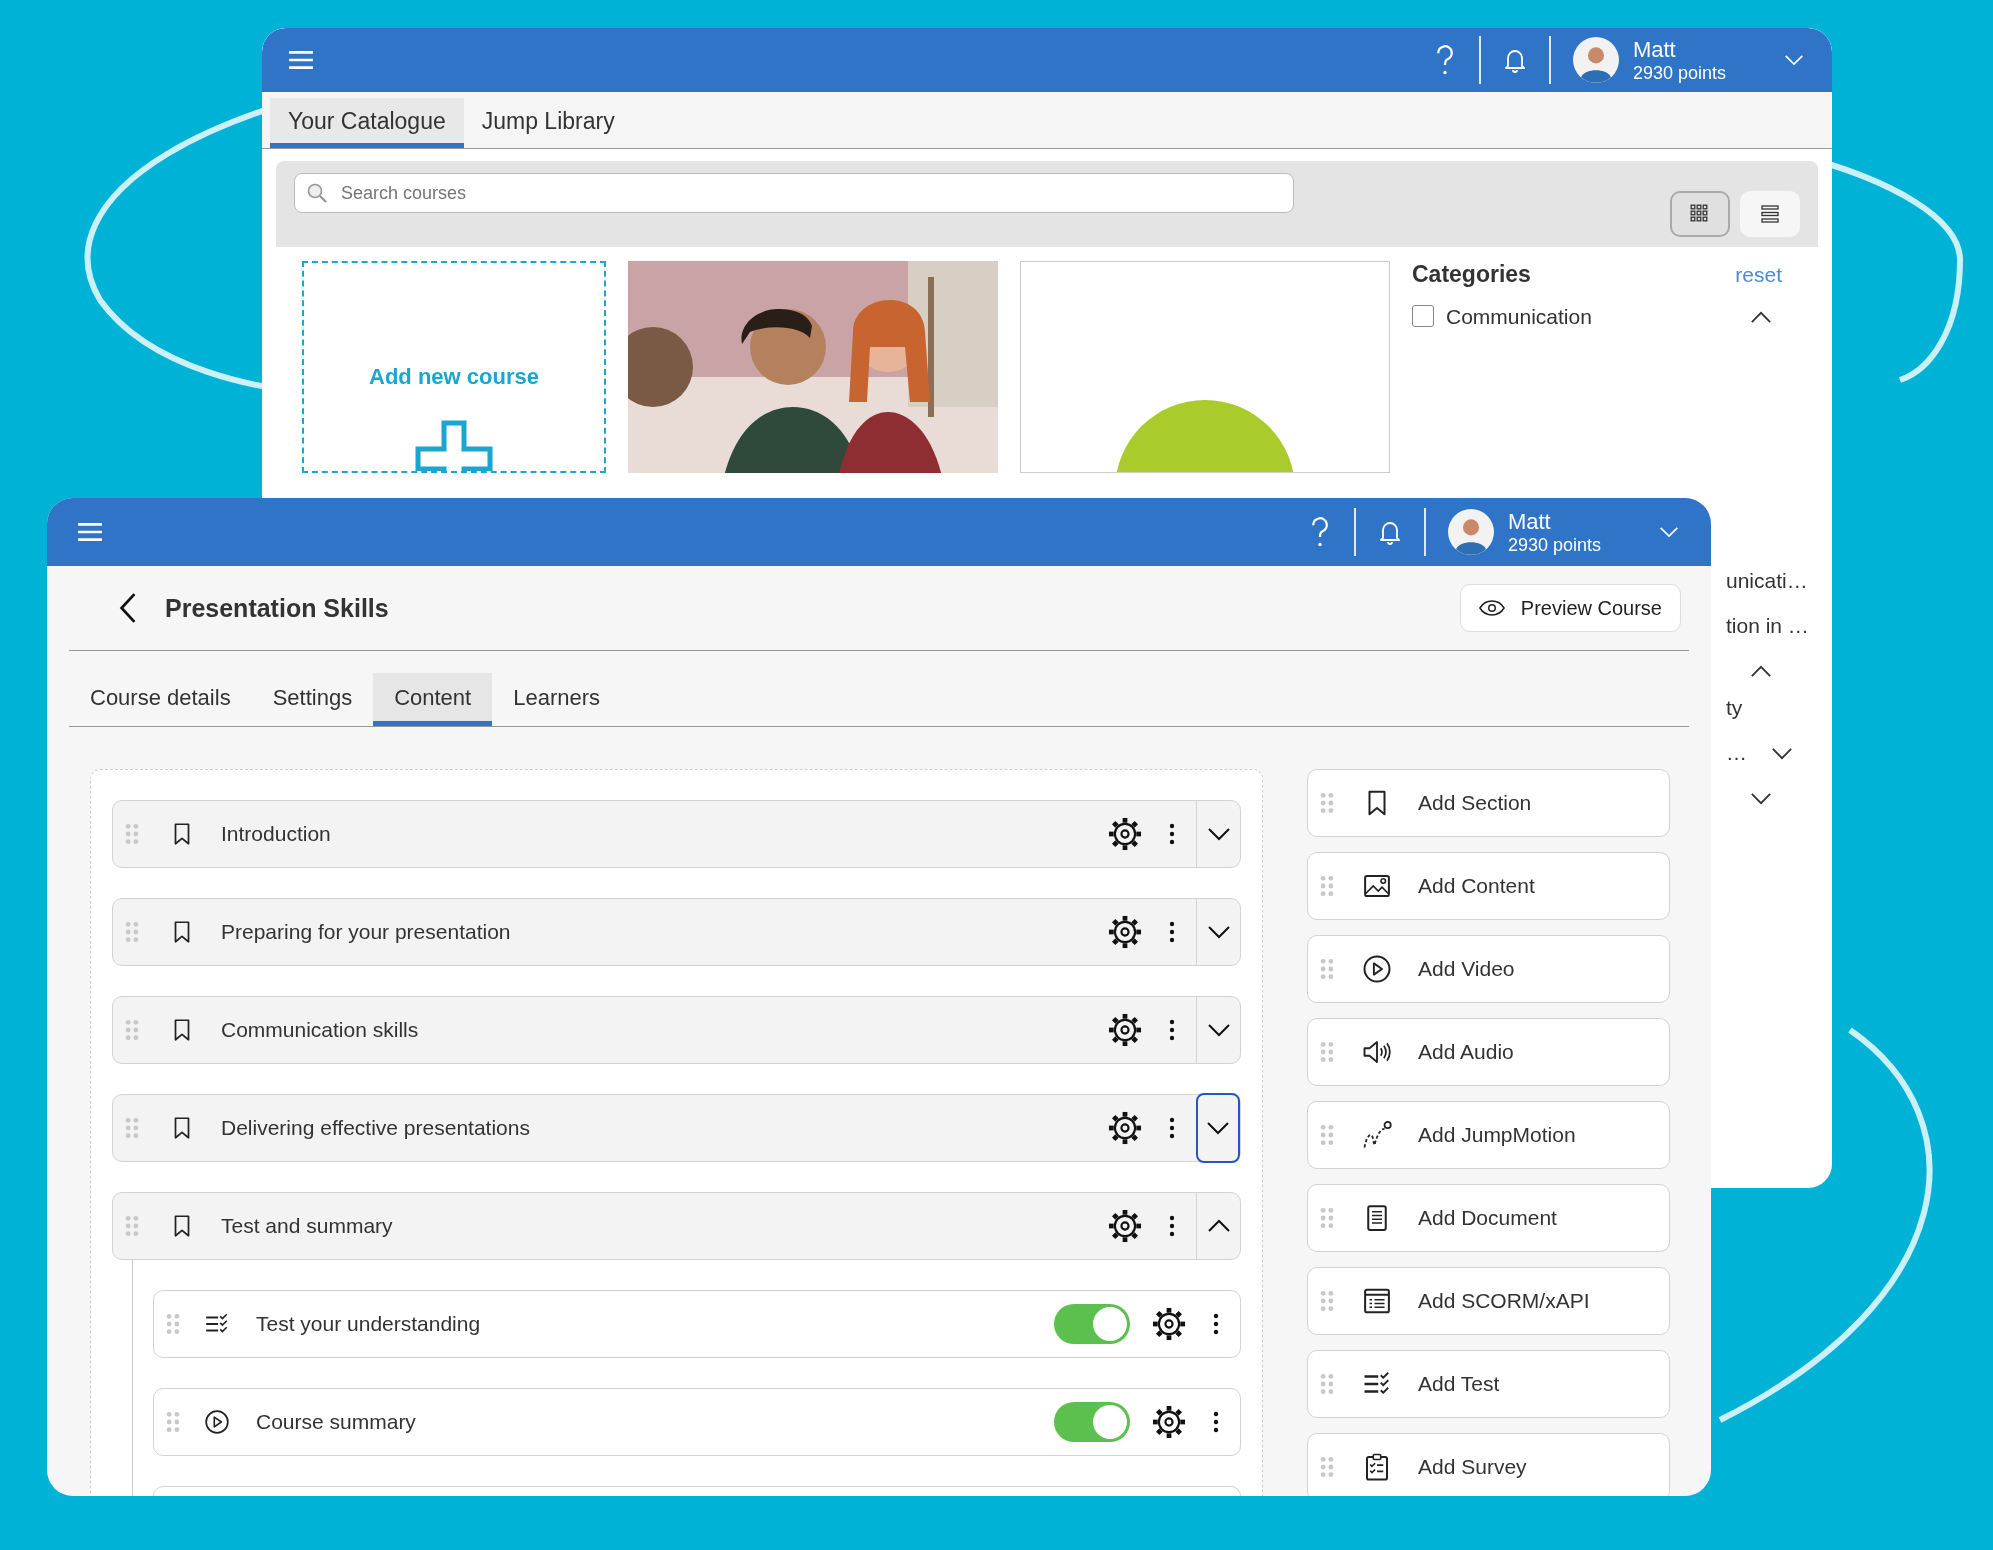 Image resolution: width=1993 pixels, height=1550 pixels. Describe the element at coordinates (1654, 49) in the screenshot. I see `user-name: Matt` at that location.